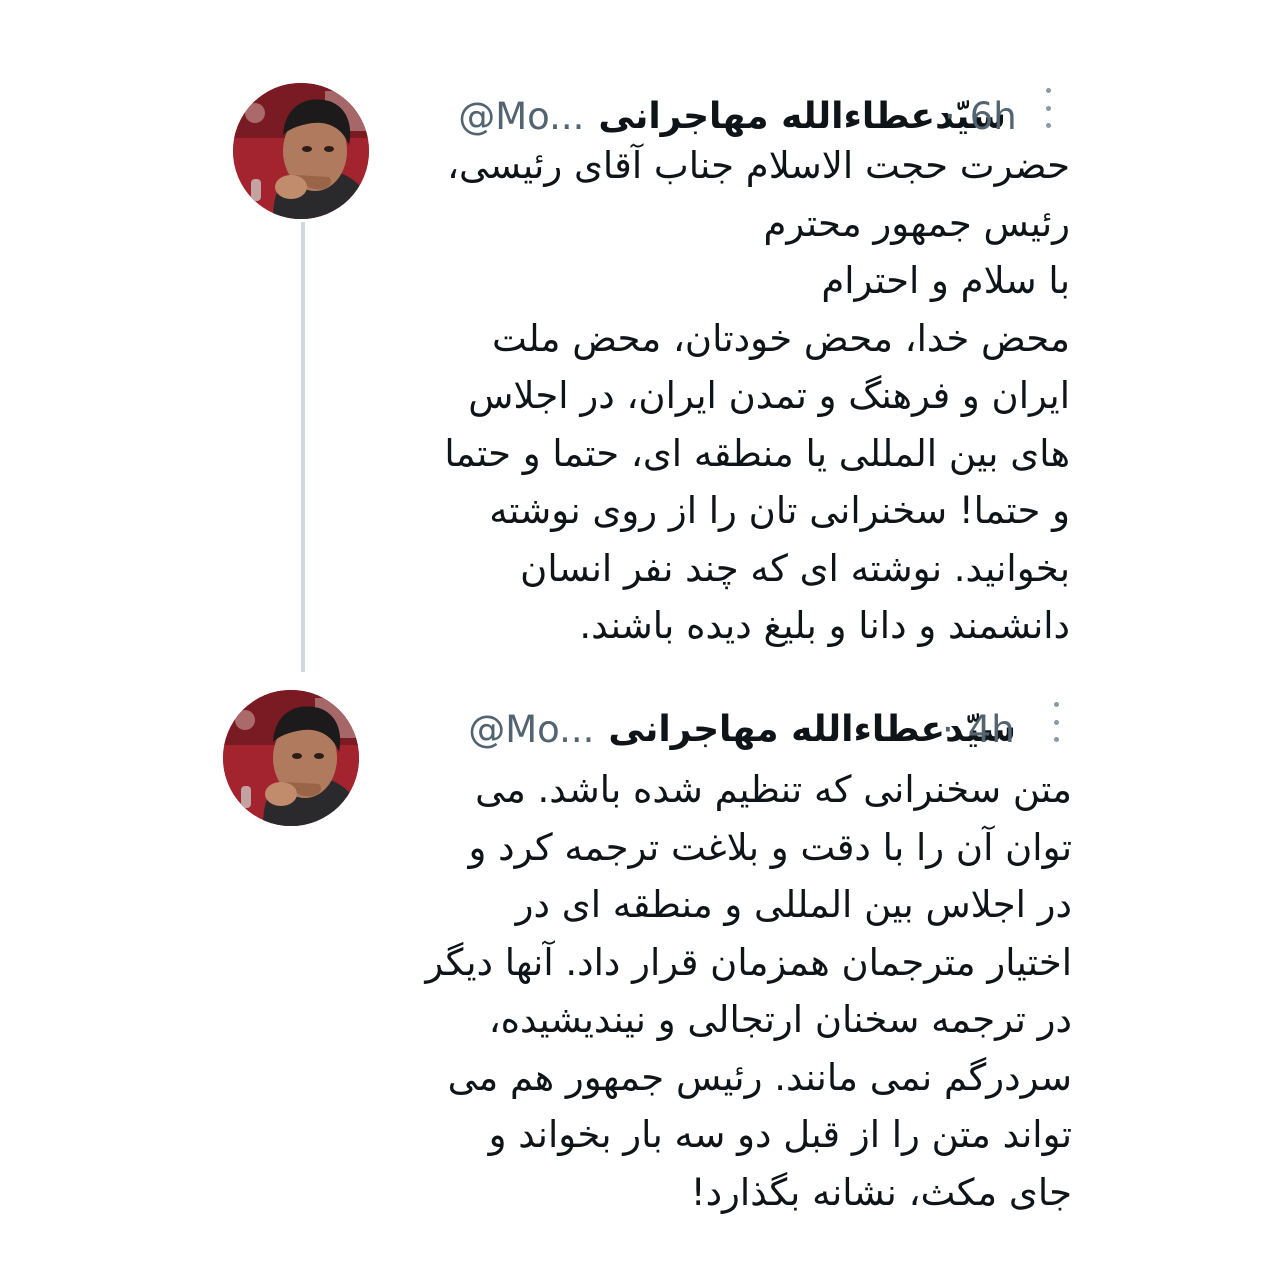 The width and height of the screenshot is (1280, 1280). I want to click on timestamp: 6h, so click(993, 116).